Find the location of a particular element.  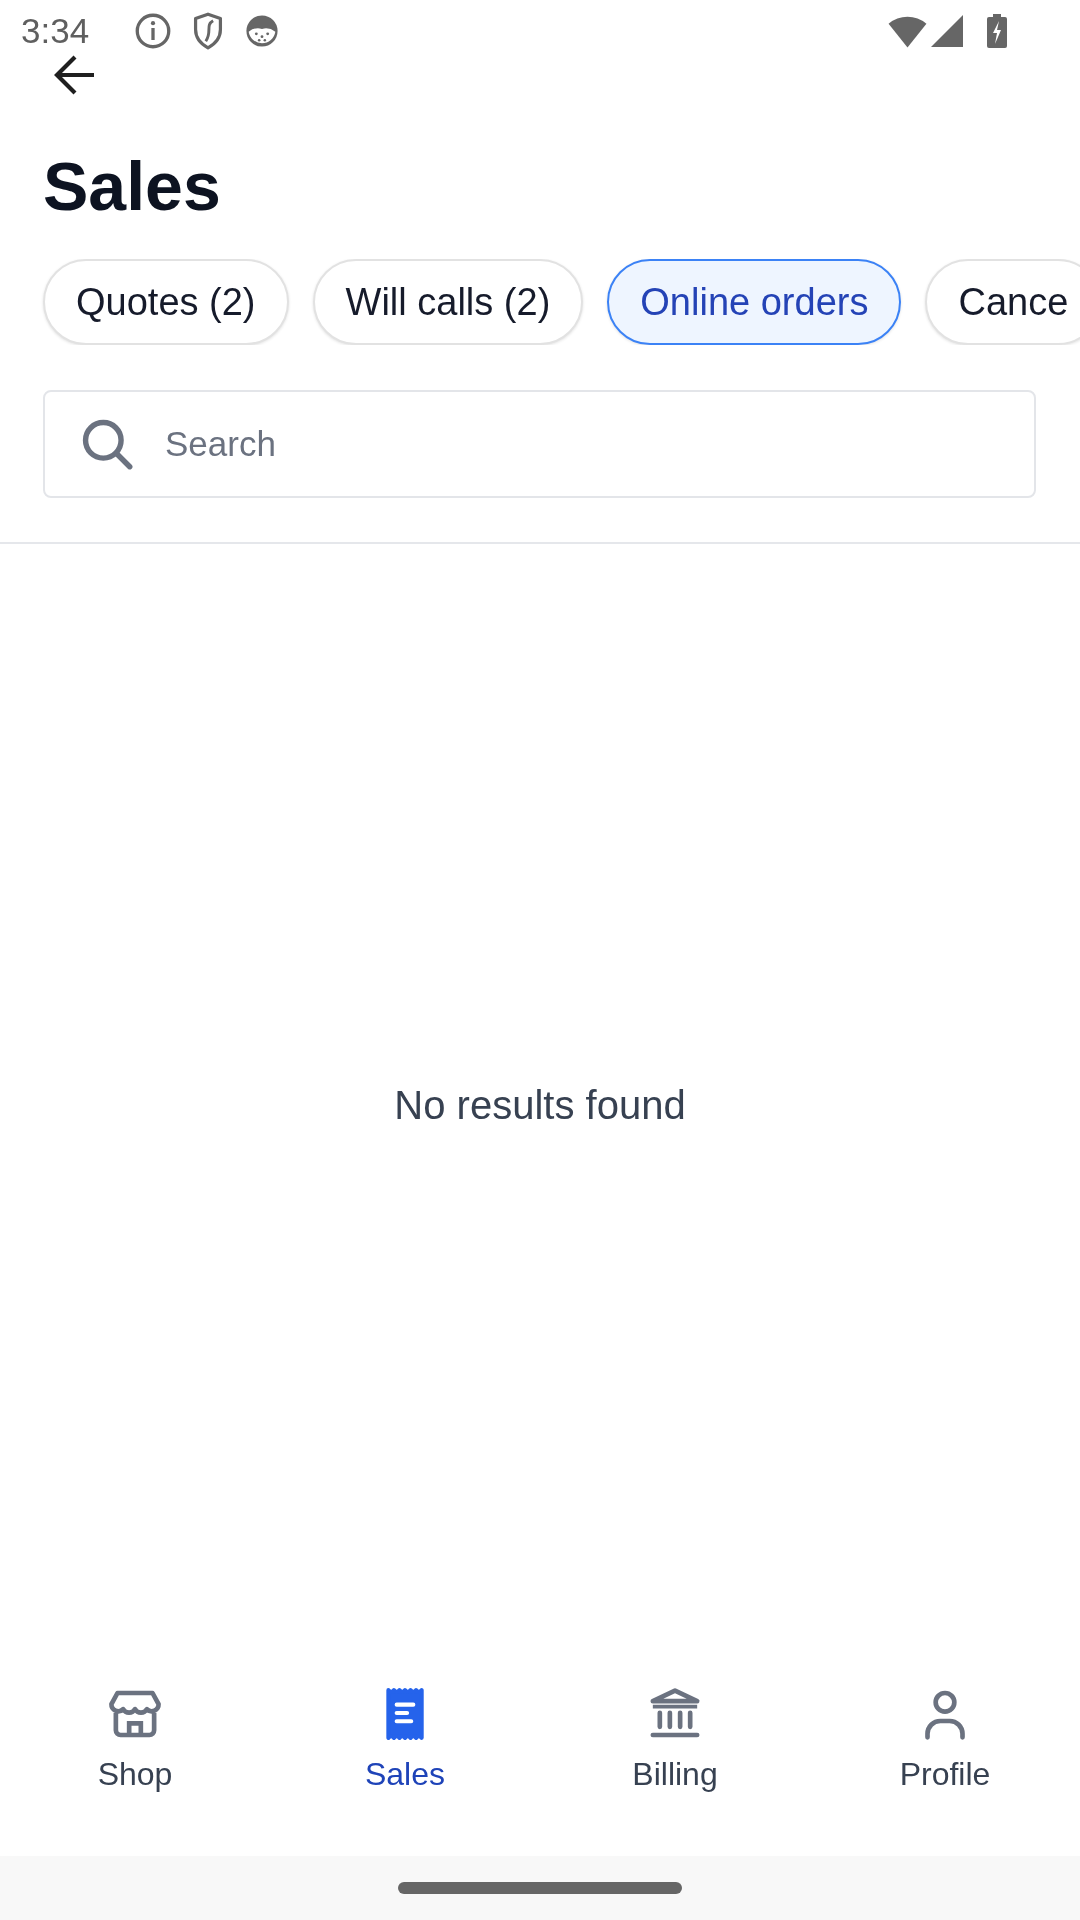

bottom-nav-tab: Billing is located at coordinates (675, 1739).